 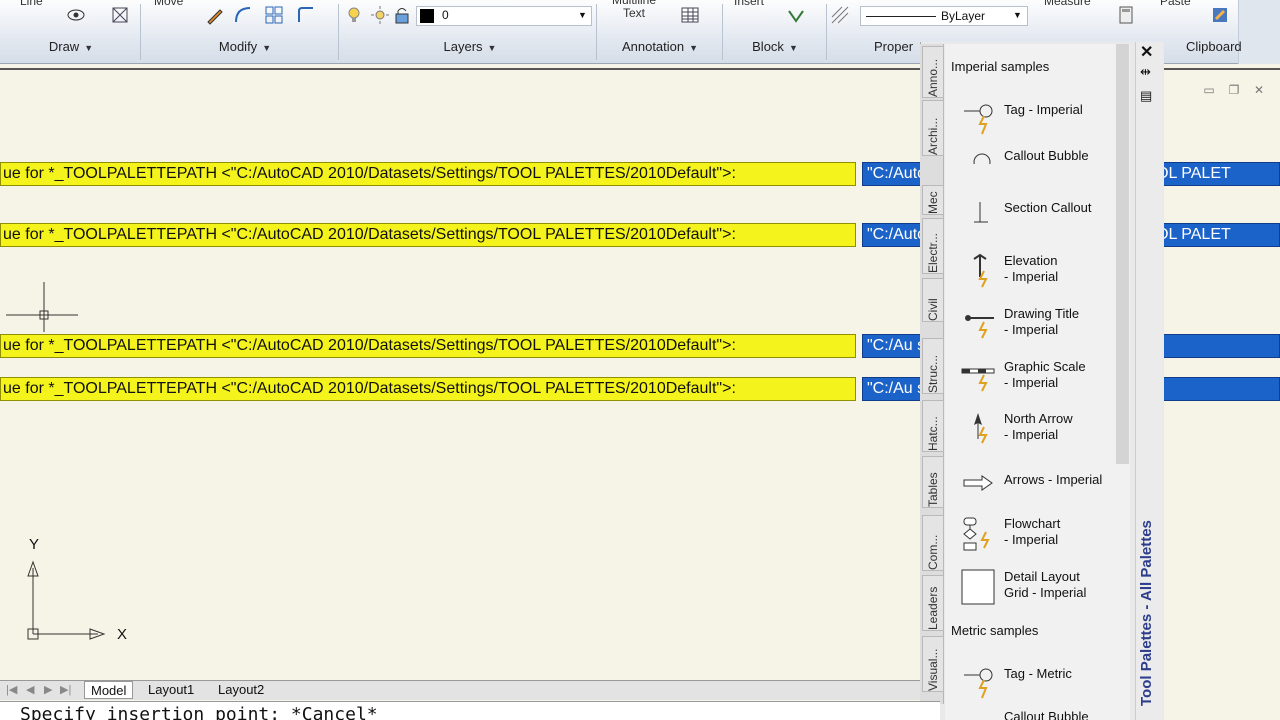 What do you see at coordinates (840, 15) in the screenshot?
I see `hatch-icon` at bounding box center [840, 15].